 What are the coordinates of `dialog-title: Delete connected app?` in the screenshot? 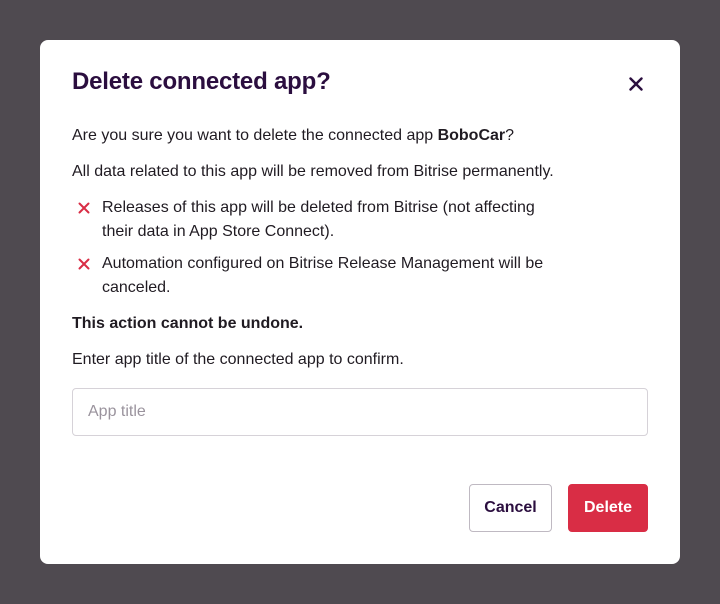 It's located at (201, 81).